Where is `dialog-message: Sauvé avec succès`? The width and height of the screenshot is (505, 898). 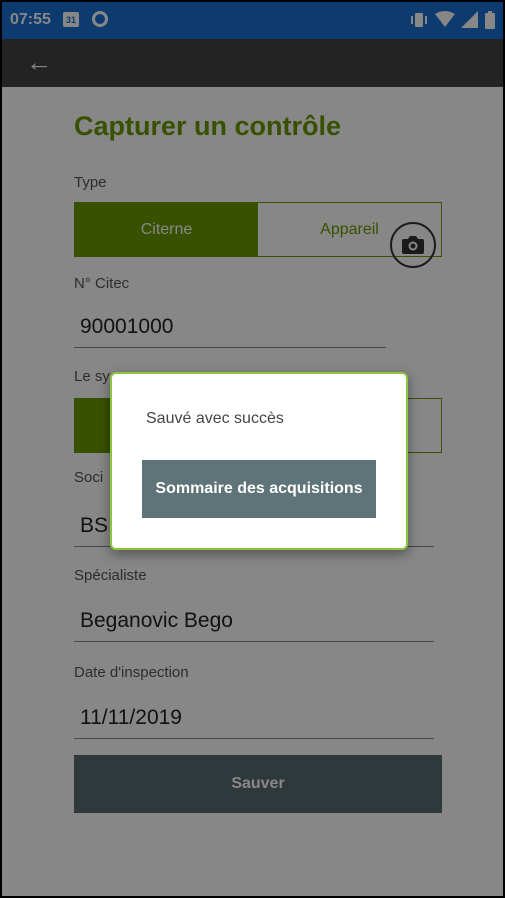 dialog-message: Sauvé avec succès is located at coordinates (215, 418).